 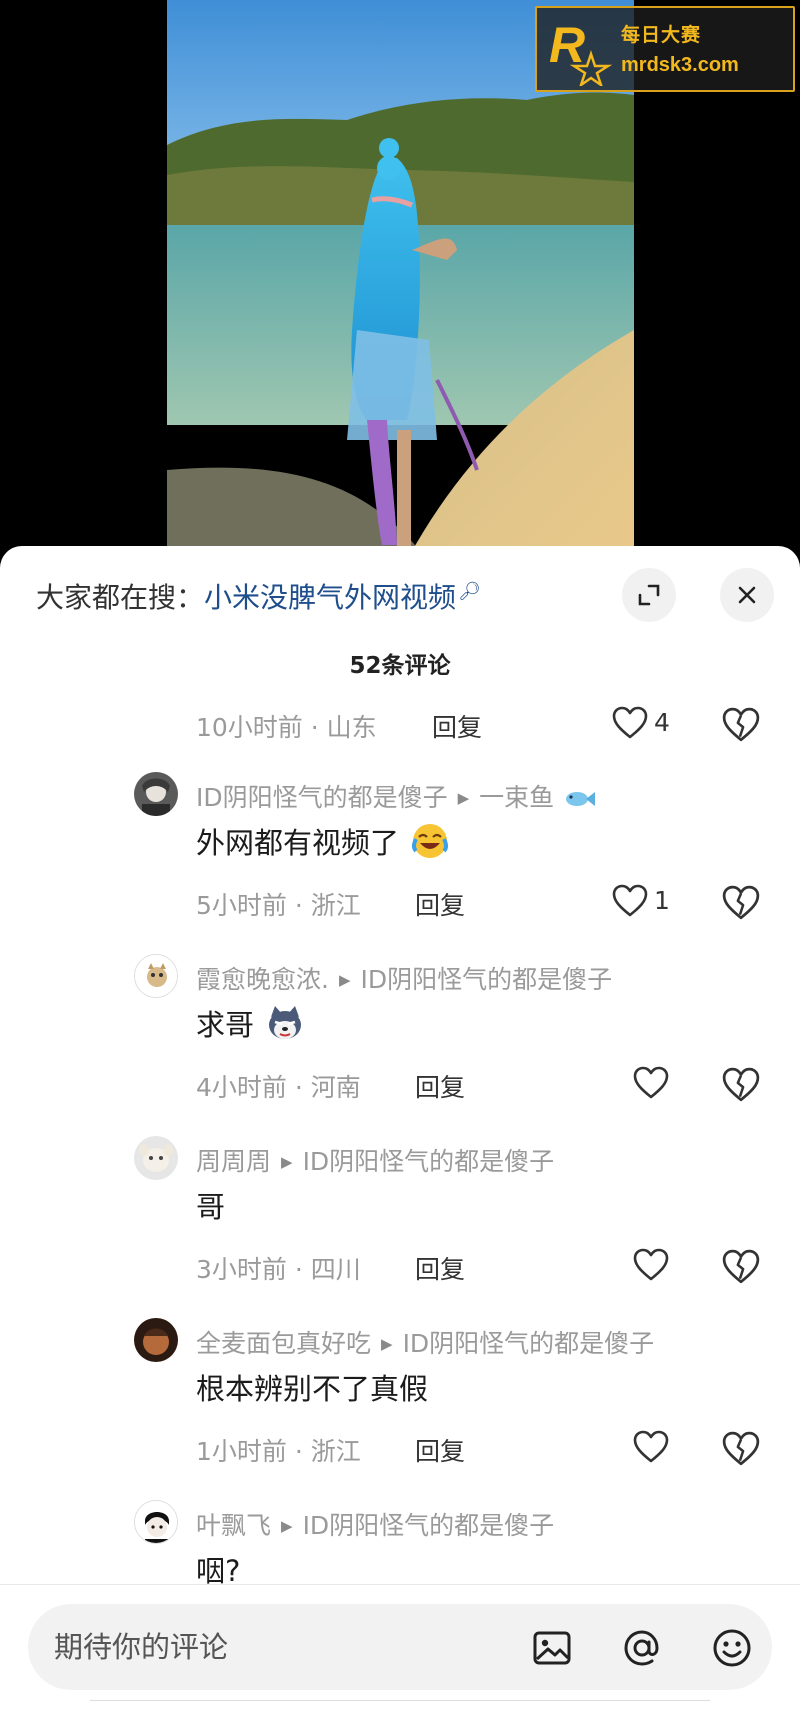 What do you see at coordinates (283, 1343) in the screenshot?
I see `comment-author: 全麦面包真好吃` at bounding box center [283, 1343].